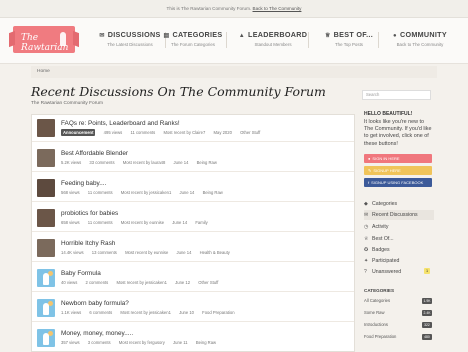 This screenshot has height=352, width=468. I want to click on sidebar-item-badges: ✪ Badges, so click(399, 250).